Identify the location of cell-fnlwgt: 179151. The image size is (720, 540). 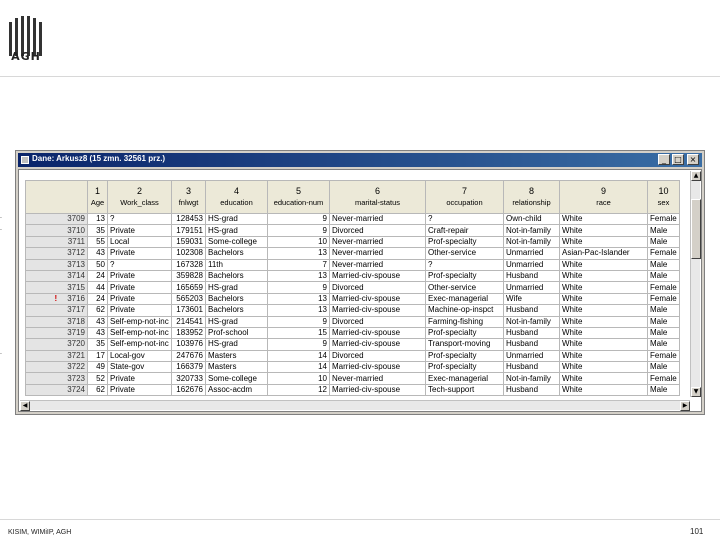
(188, 230).